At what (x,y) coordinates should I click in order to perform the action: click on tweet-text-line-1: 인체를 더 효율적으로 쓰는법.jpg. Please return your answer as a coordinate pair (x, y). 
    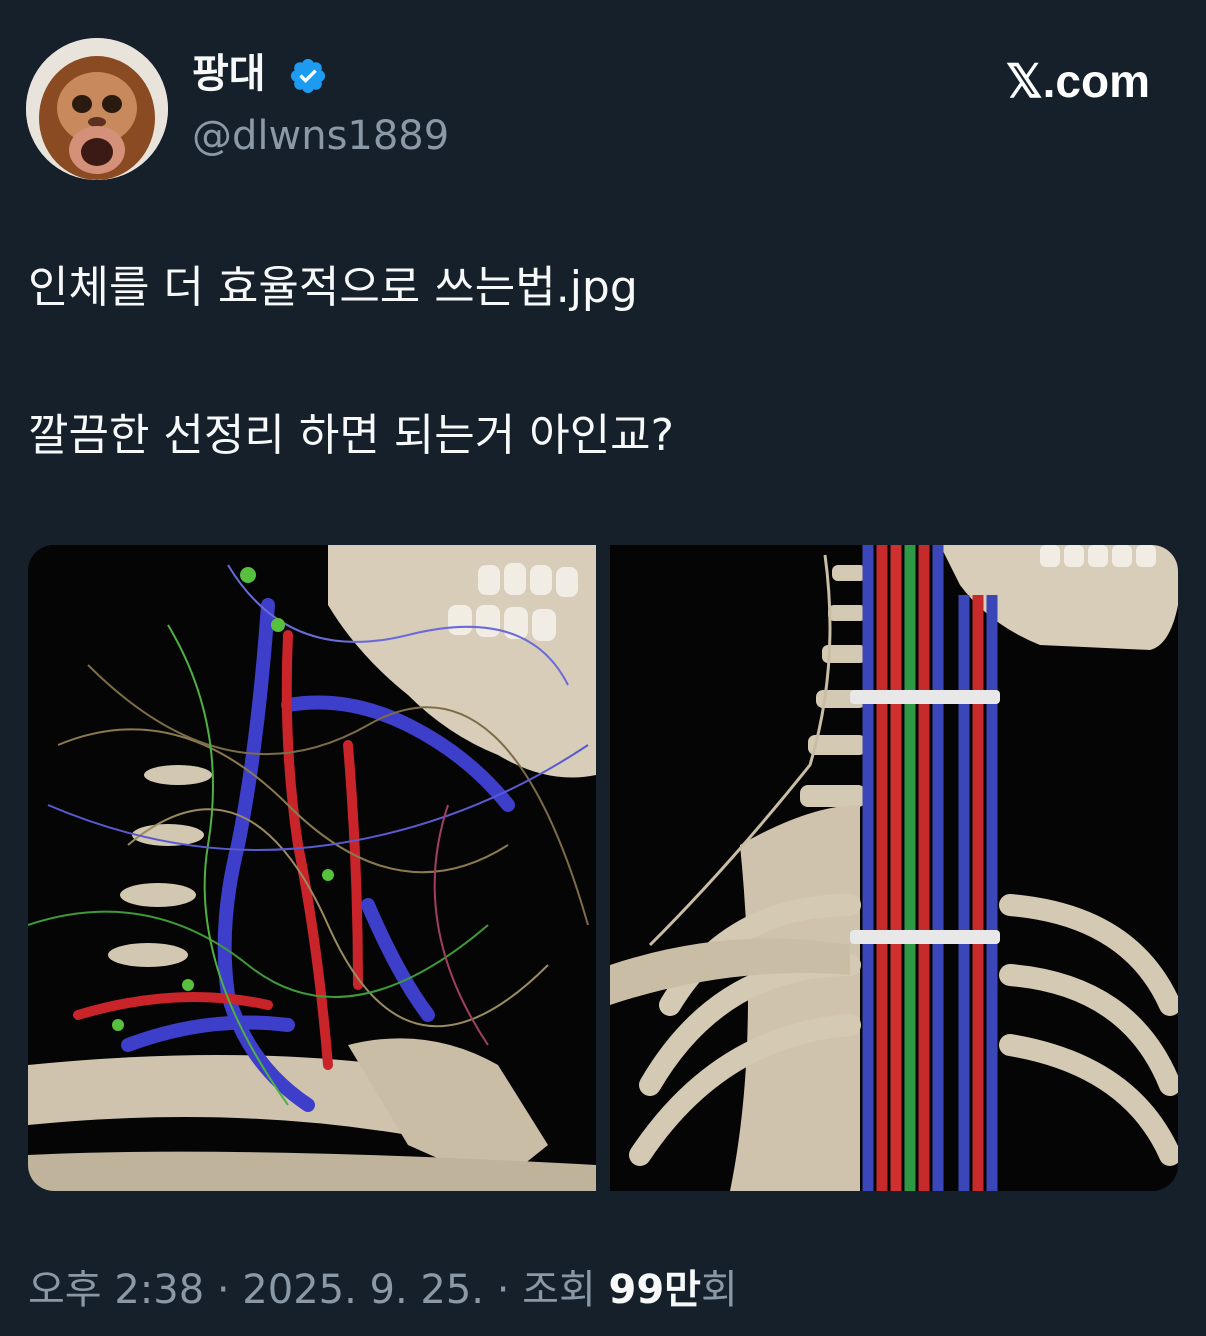
    Looking at the image, I should click on (333, 287).